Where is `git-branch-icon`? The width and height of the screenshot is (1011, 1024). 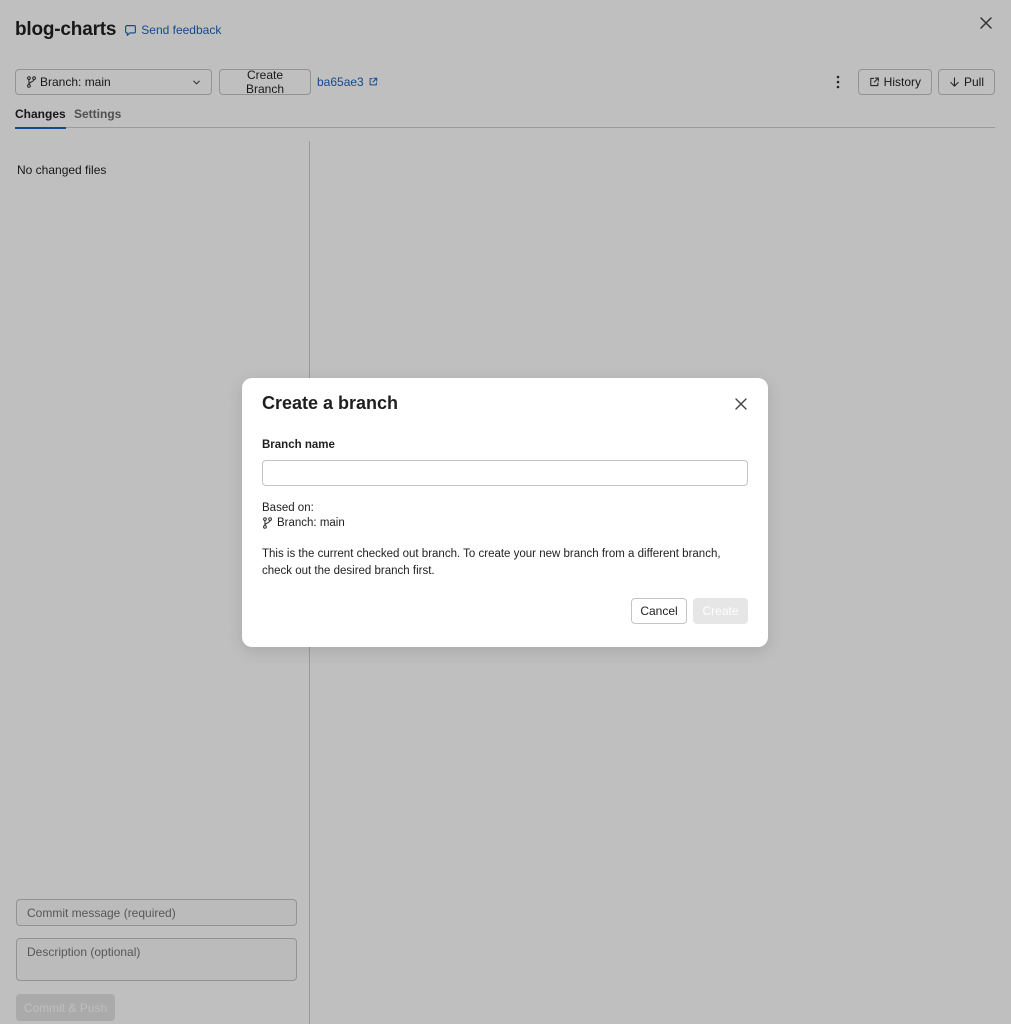
git-branch-icon is located at coordinates (267, 523).